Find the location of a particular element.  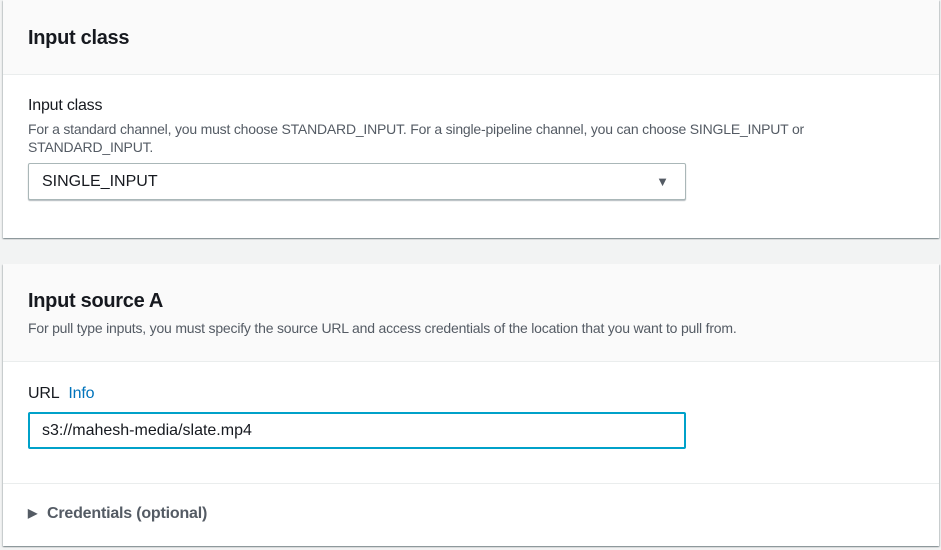

caret-down-icon: ▼ is located at coordinates (662, 181).